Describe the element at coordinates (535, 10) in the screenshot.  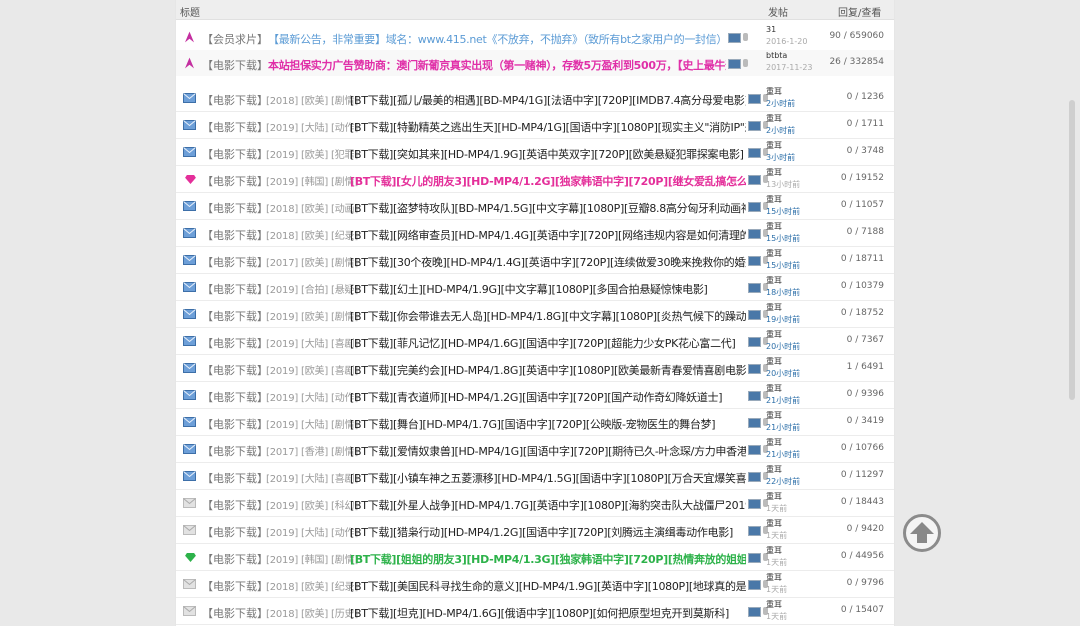
I see `table-header: 标题 发帖 回复/查看` at that location.